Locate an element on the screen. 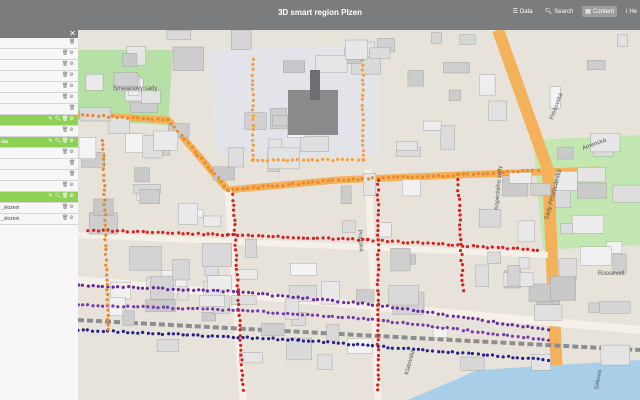 The image size is (640, 400). close-icon: ✕ is located at coordinates (72, 34).